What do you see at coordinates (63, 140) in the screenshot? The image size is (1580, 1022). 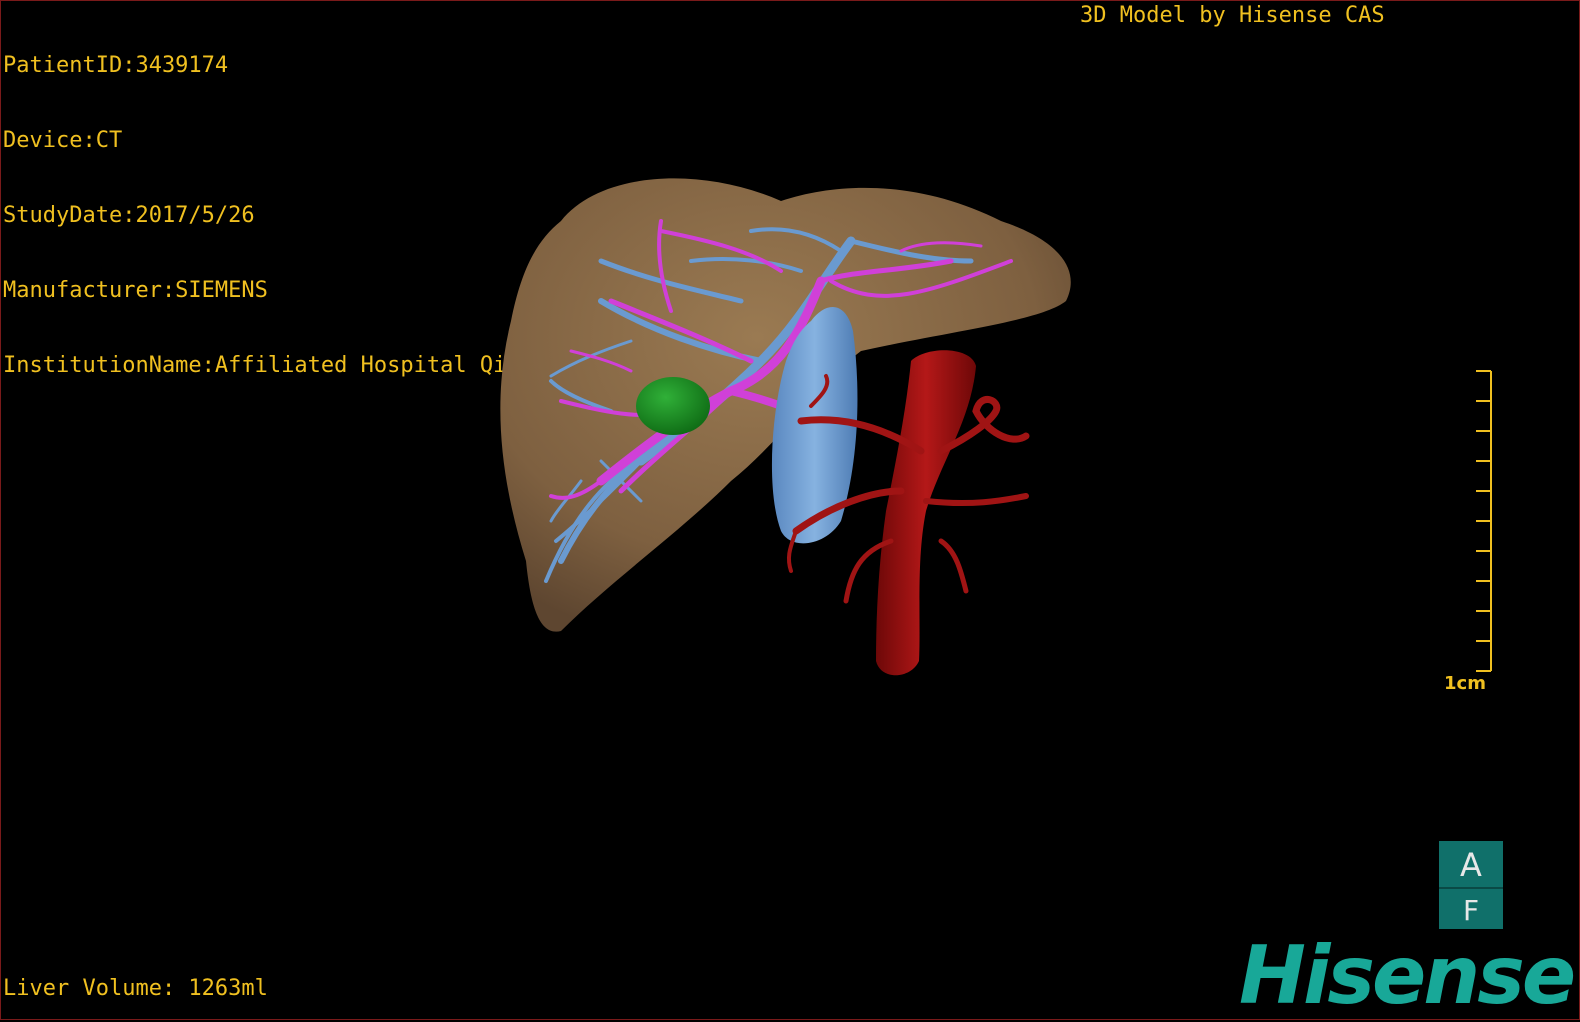 I see `device-text: Device:CT` at bounding box center [63, 140].